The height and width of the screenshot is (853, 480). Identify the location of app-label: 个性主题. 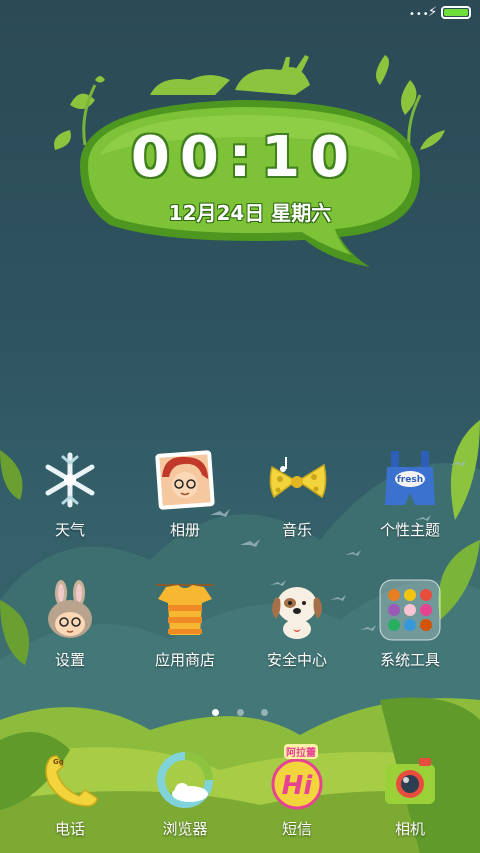
(409, 530).